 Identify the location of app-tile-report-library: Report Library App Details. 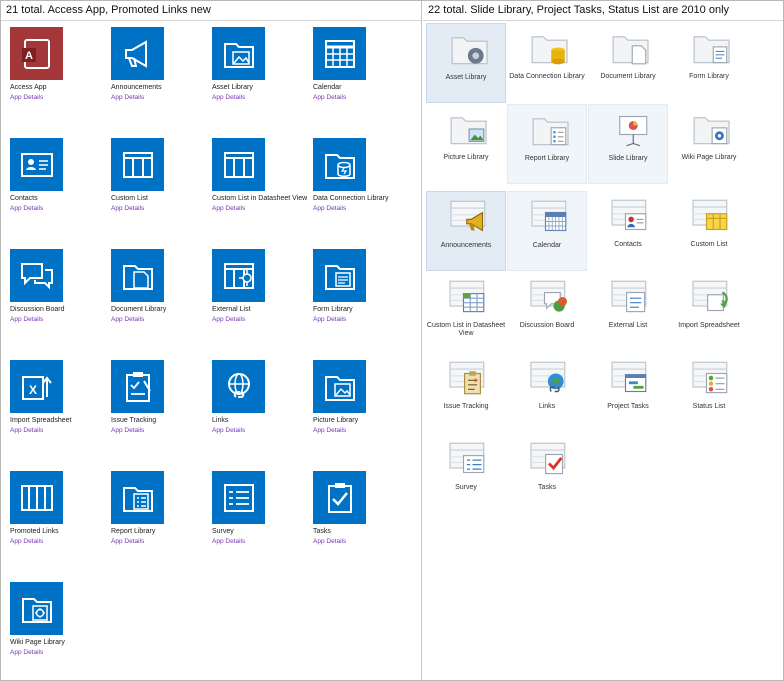
(160, 508).